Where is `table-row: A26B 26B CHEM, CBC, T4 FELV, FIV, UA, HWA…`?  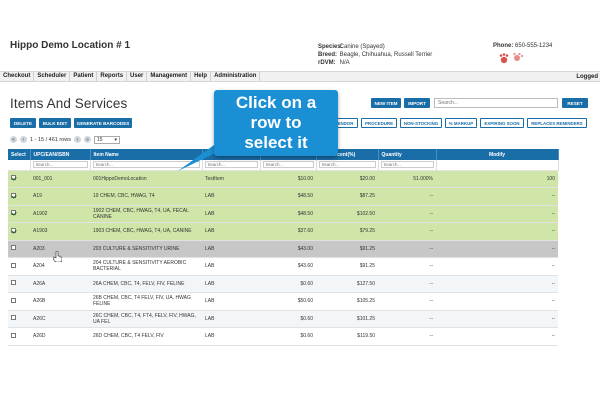
table-row: A26B 26B CHEM, CBC, T4 FELV, FIV, UA, HWA… is located at coordinates (283, 301).